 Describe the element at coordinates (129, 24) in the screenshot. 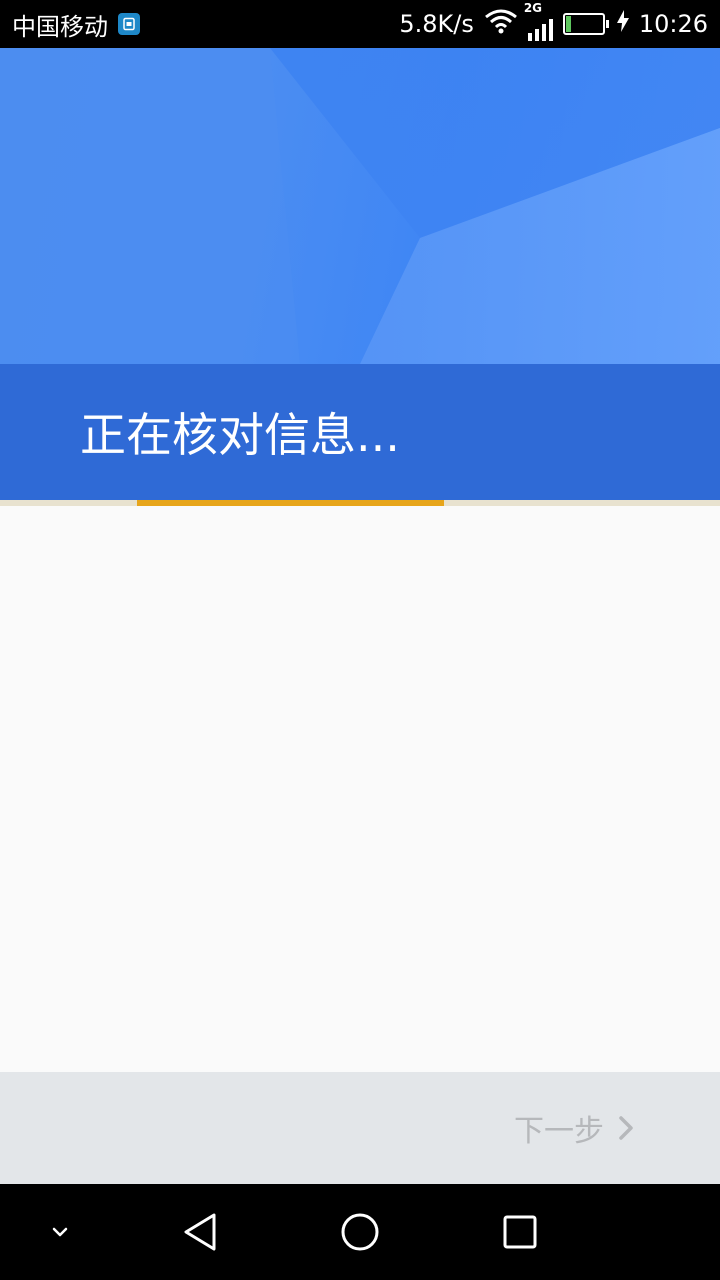

I see `sim-card-icon` at that location.